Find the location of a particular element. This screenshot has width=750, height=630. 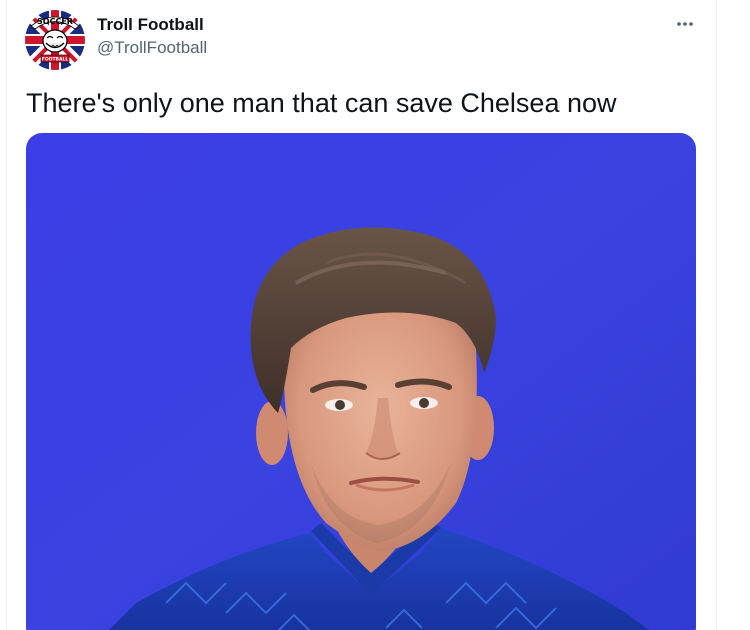

more-options-button is located at coordinates (685, 24).